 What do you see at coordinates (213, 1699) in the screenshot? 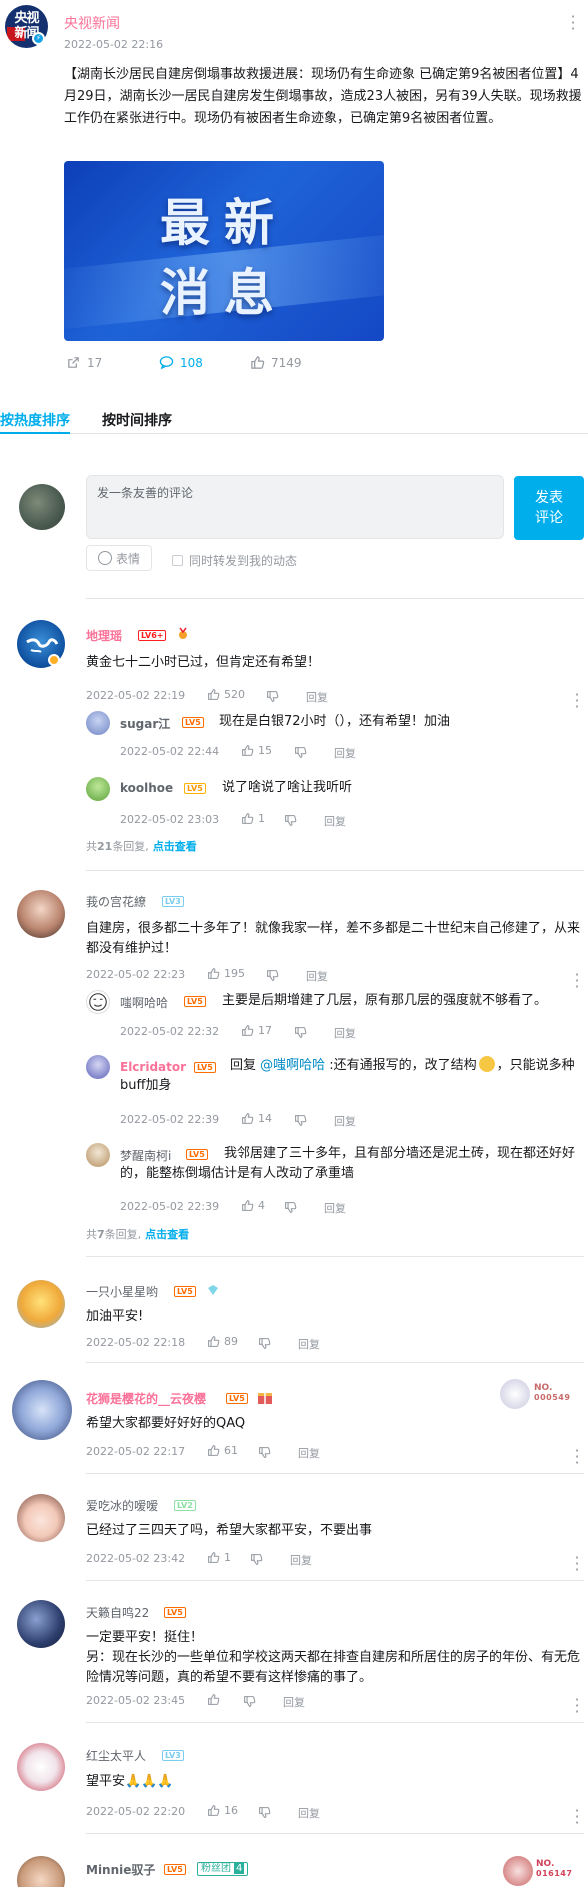
I see `like-button` at bounding box center [213, 1699].